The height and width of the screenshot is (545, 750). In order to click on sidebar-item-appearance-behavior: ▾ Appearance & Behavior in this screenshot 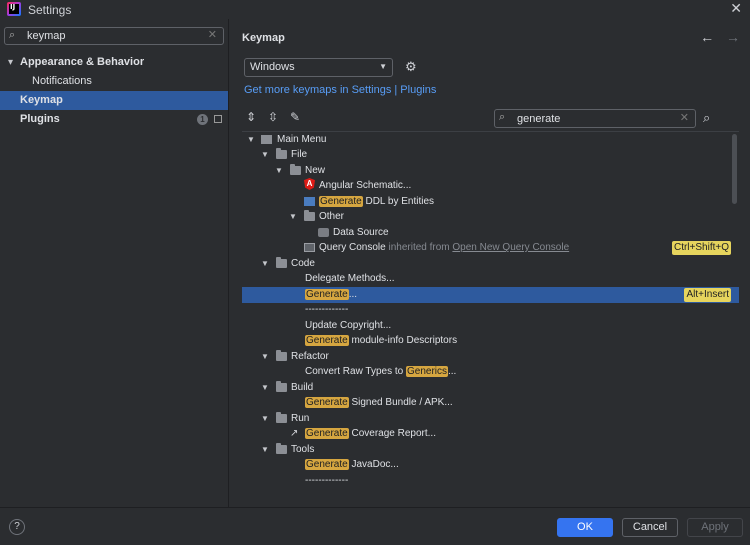, I will do `click(114, 62)`.